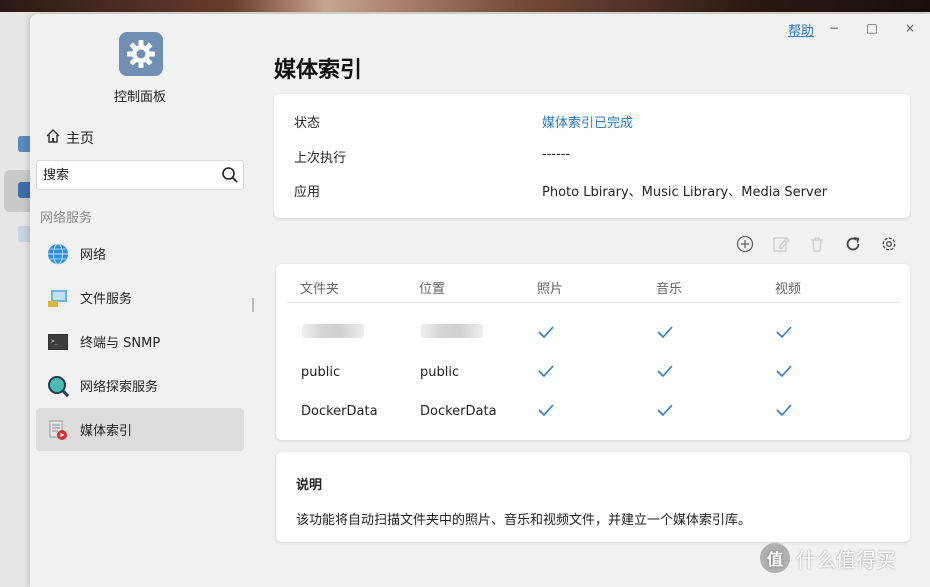 This screenshot has height=587, width=930. I want to click on status-label: 状态, so click(307, 123).